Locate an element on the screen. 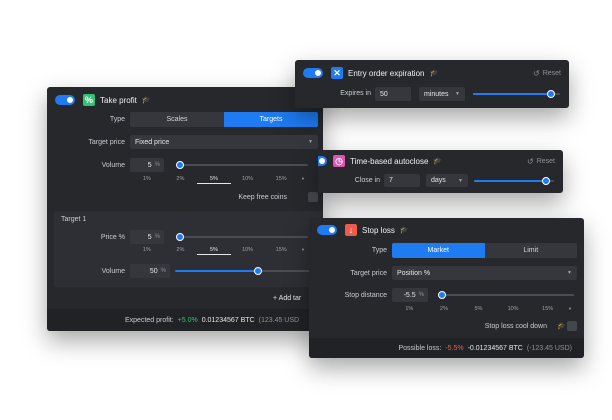 This screenshot has width=612, height=420. distance-tick-15: 15% is located at coordinates (547, 309).